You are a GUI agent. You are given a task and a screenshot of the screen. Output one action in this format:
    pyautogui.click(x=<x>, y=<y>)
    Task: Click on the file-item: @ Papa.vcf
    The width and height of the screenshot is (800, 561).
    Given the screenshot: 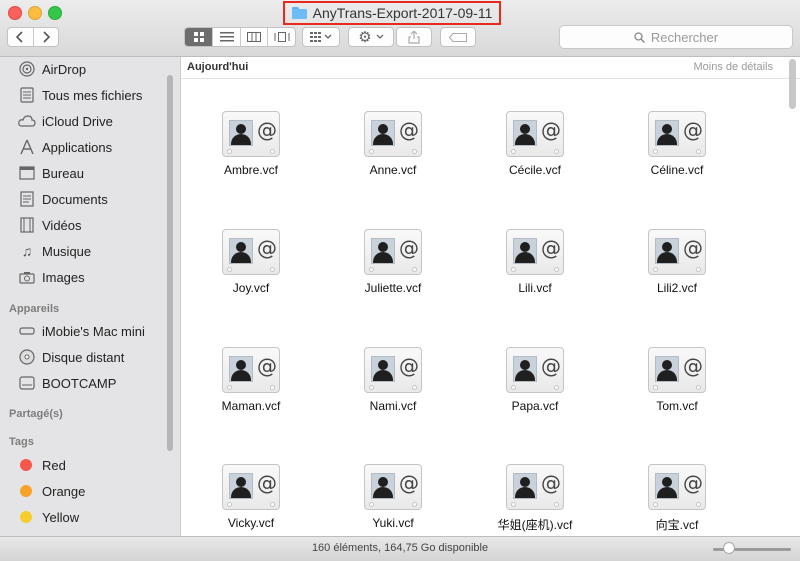 What is the action you would take?
    pyautogui.click(x=535, y=392)
    